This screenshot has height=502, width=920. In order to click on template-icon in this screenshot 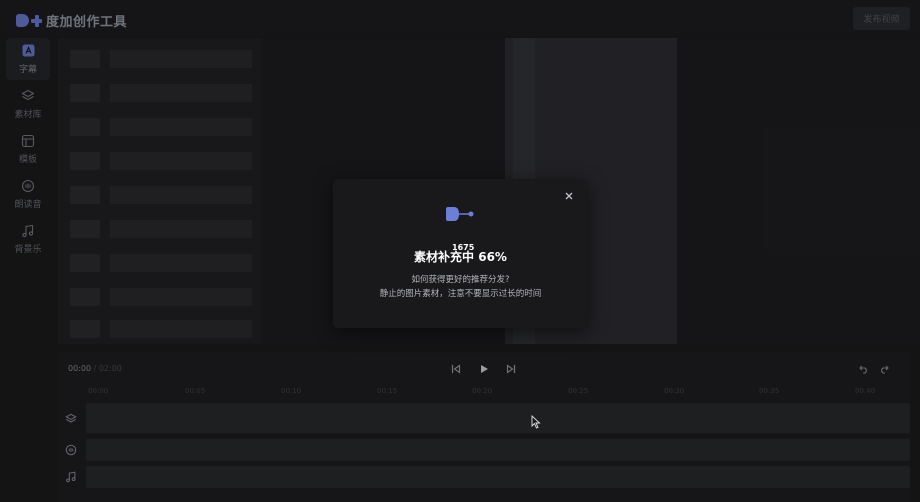, I will do `click(28, 141)`.